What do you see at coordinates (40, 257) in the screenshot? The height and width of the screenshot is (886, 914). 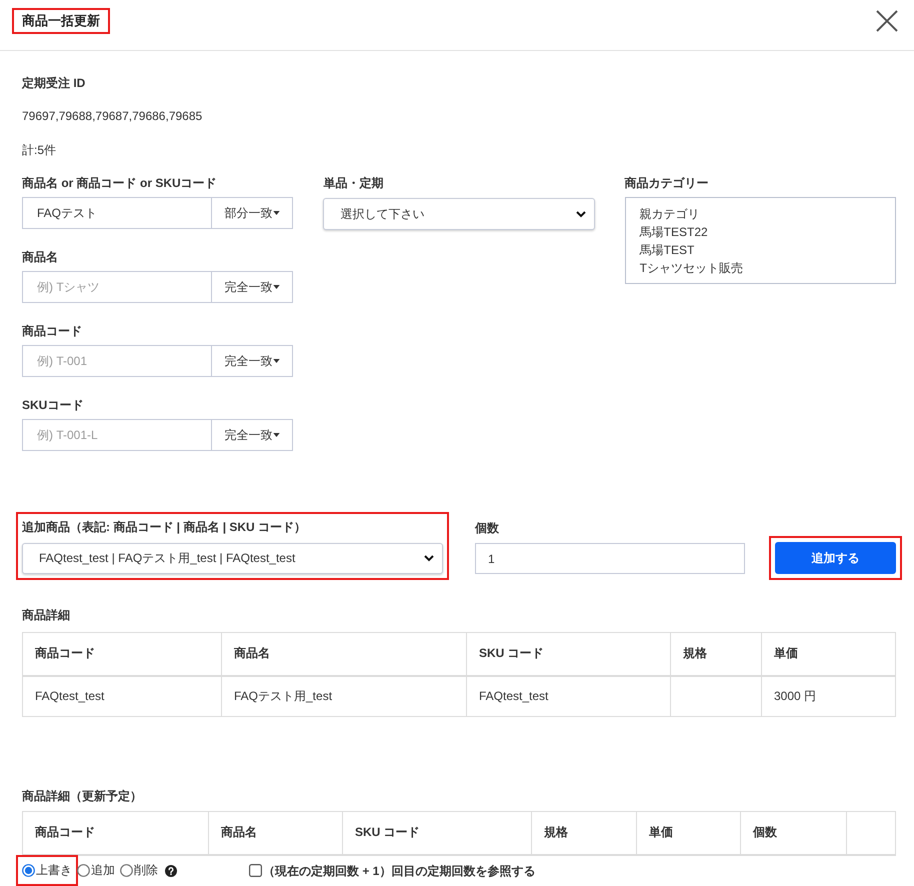 I see `field-label: 商品名` at bounding box center [40, 257].